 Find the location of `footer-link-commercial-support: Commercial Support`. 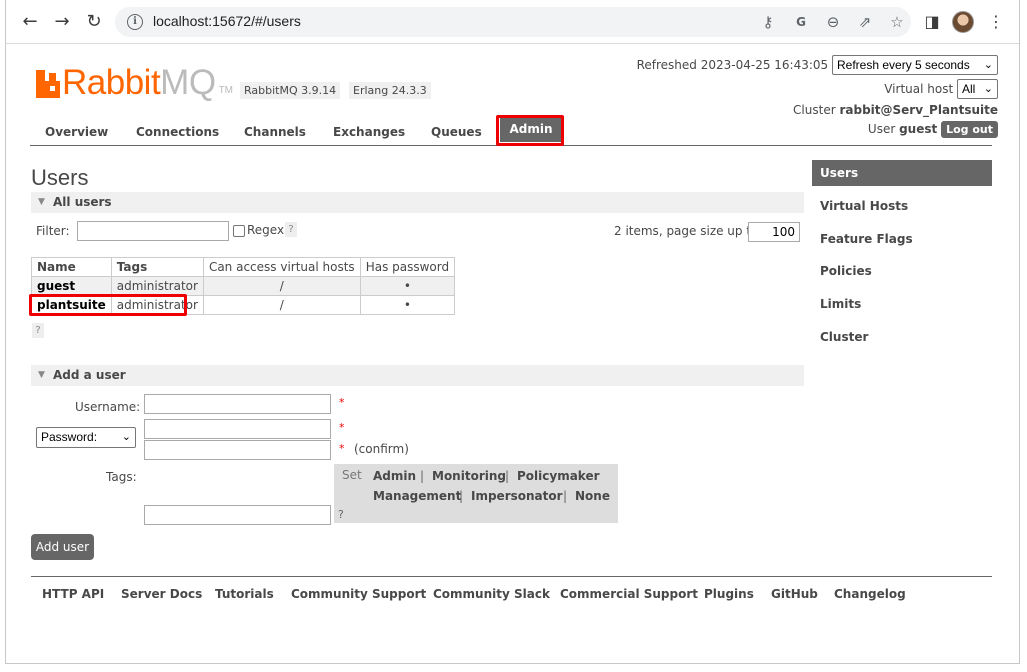

footer-link-commercial-support: Commercial Support is located at coordinates (629, 594).